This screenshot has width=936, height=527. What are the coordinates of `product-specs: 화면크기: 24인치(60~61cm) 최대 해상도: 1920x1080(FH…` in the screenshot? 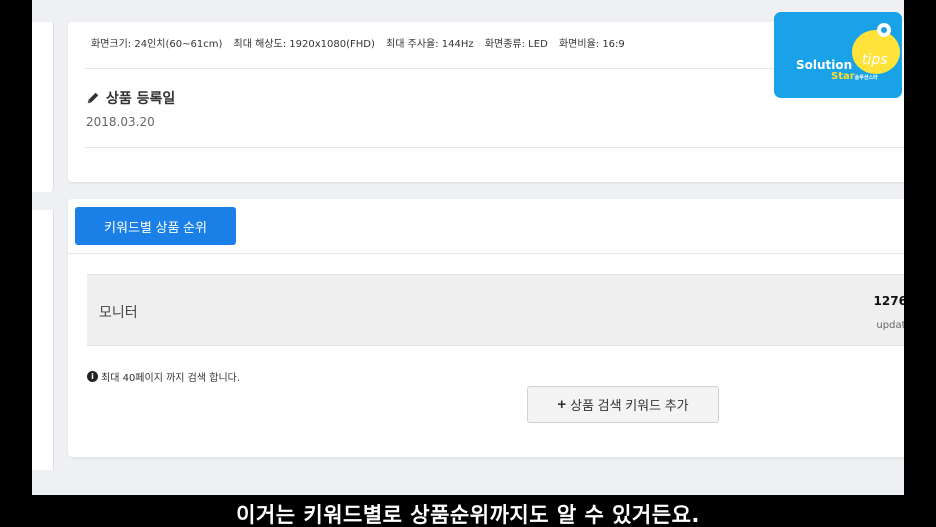 It's located at (362, 42).